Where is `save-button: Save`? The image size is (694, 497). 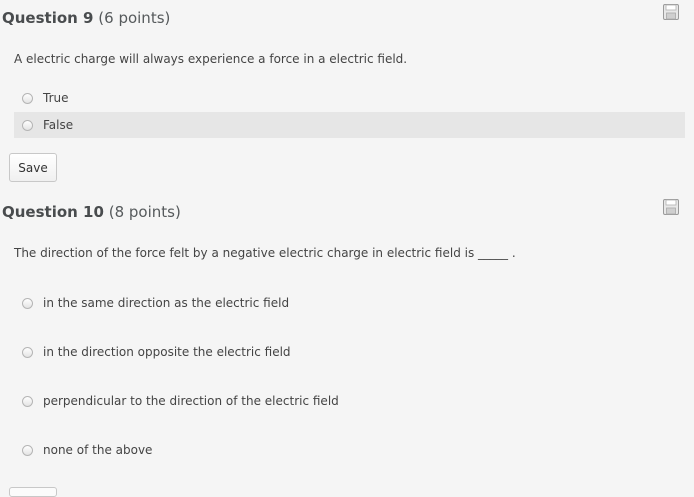
save-button: Save is located at coordinates (33, 167).